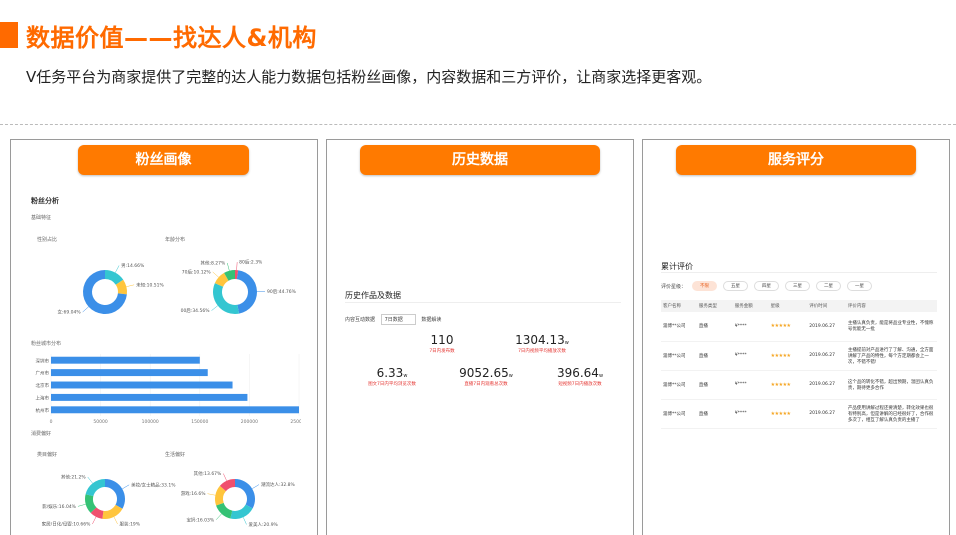  I want to click on star-chip: 二星, so click(829, 286).